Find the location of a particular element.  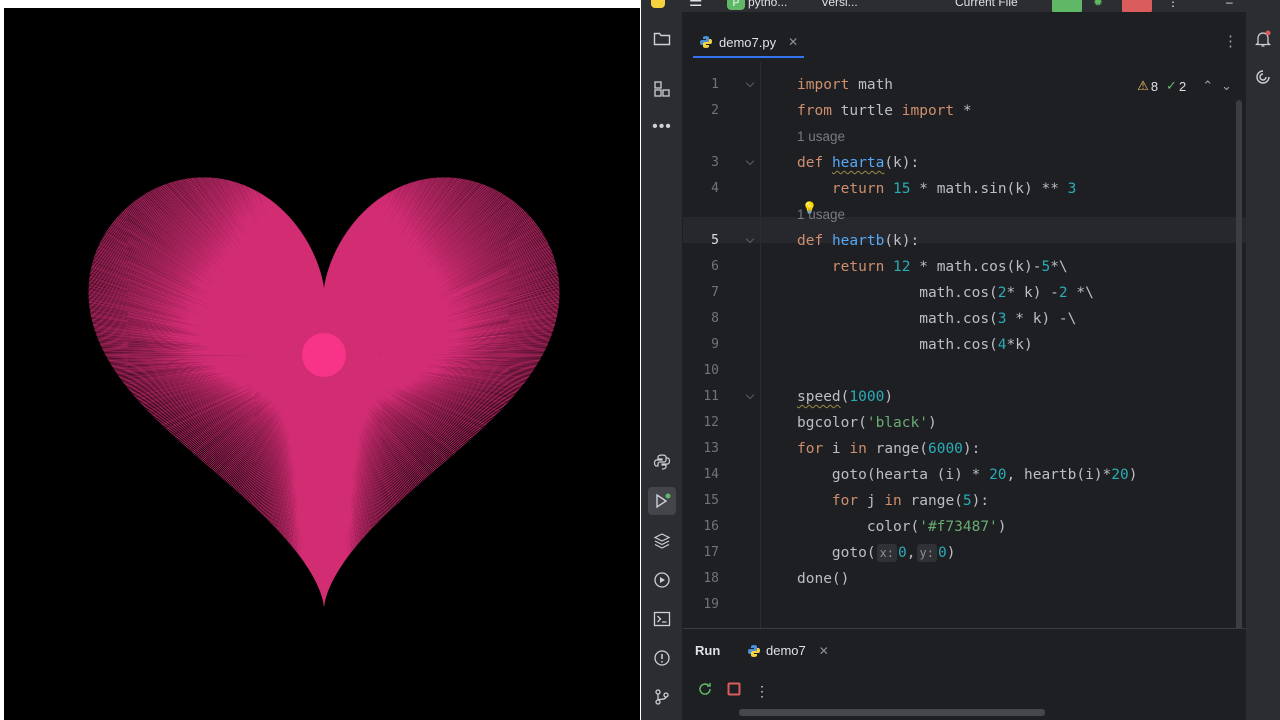

python-packages-icon is located at coordinates (662, 541).